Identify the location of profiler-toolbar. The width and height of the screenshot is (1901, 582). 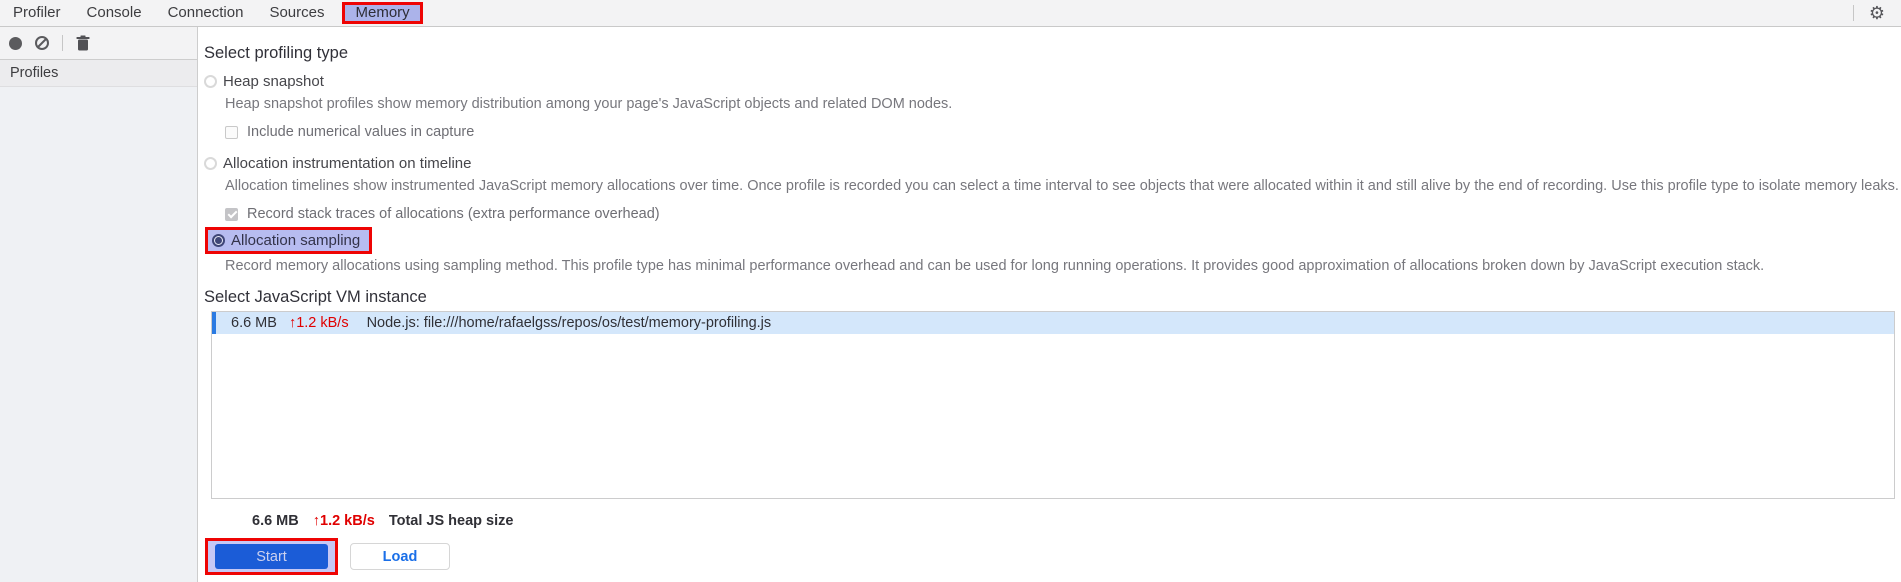
(99, 43).